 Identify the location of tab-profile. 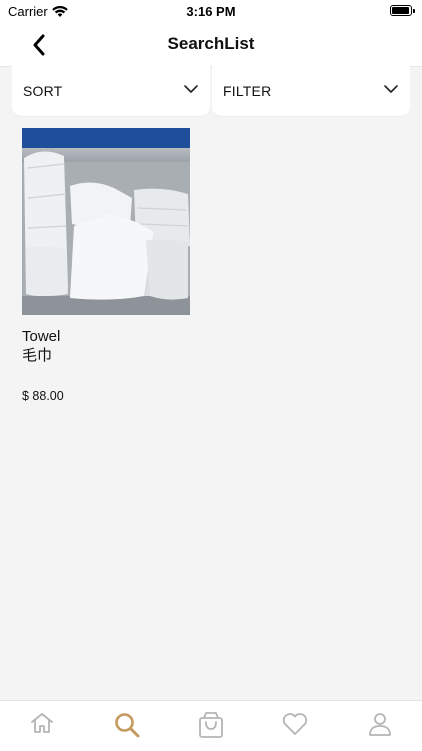
(380, 726).